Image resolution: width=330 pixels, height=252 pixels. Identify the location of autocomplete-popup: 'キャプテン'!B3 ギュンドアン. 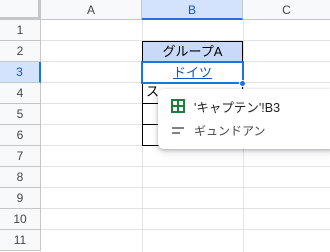
(244, 119).